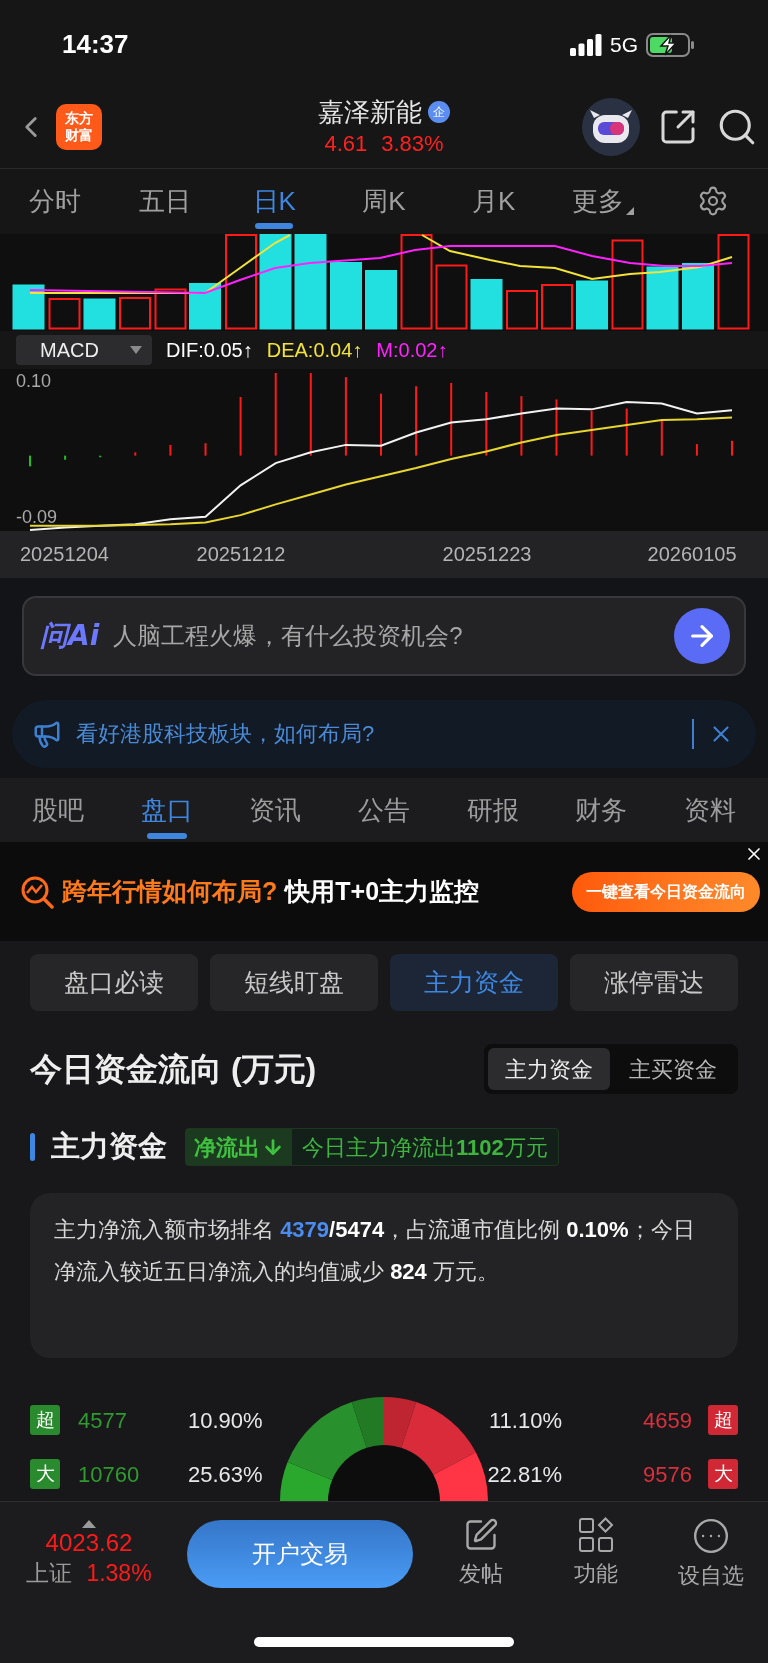  What do you see at coordinates (225, 1420) in the screenshot?
I see `outflow-share: 10.90%` at bounding box center [225, 1420].